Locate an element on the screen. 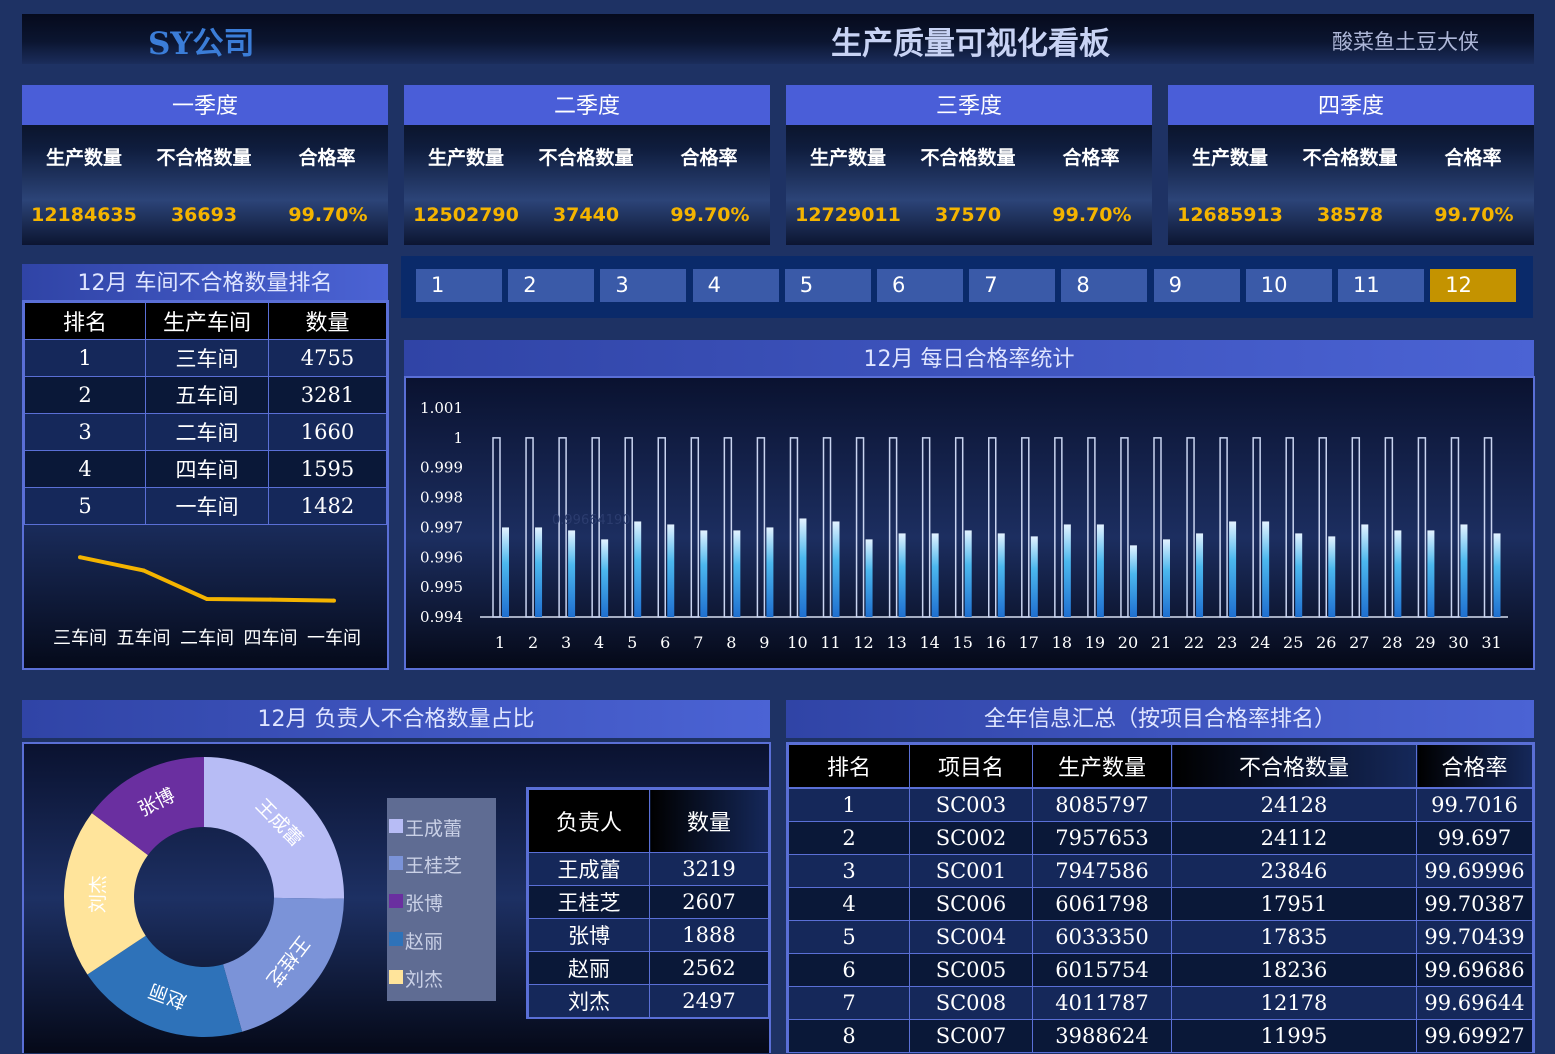 The image size is (1555, 1054). workshop-line-chart: 三车间 五车间 二车间 四车间 一车间 is located at coordinates (207, 602).